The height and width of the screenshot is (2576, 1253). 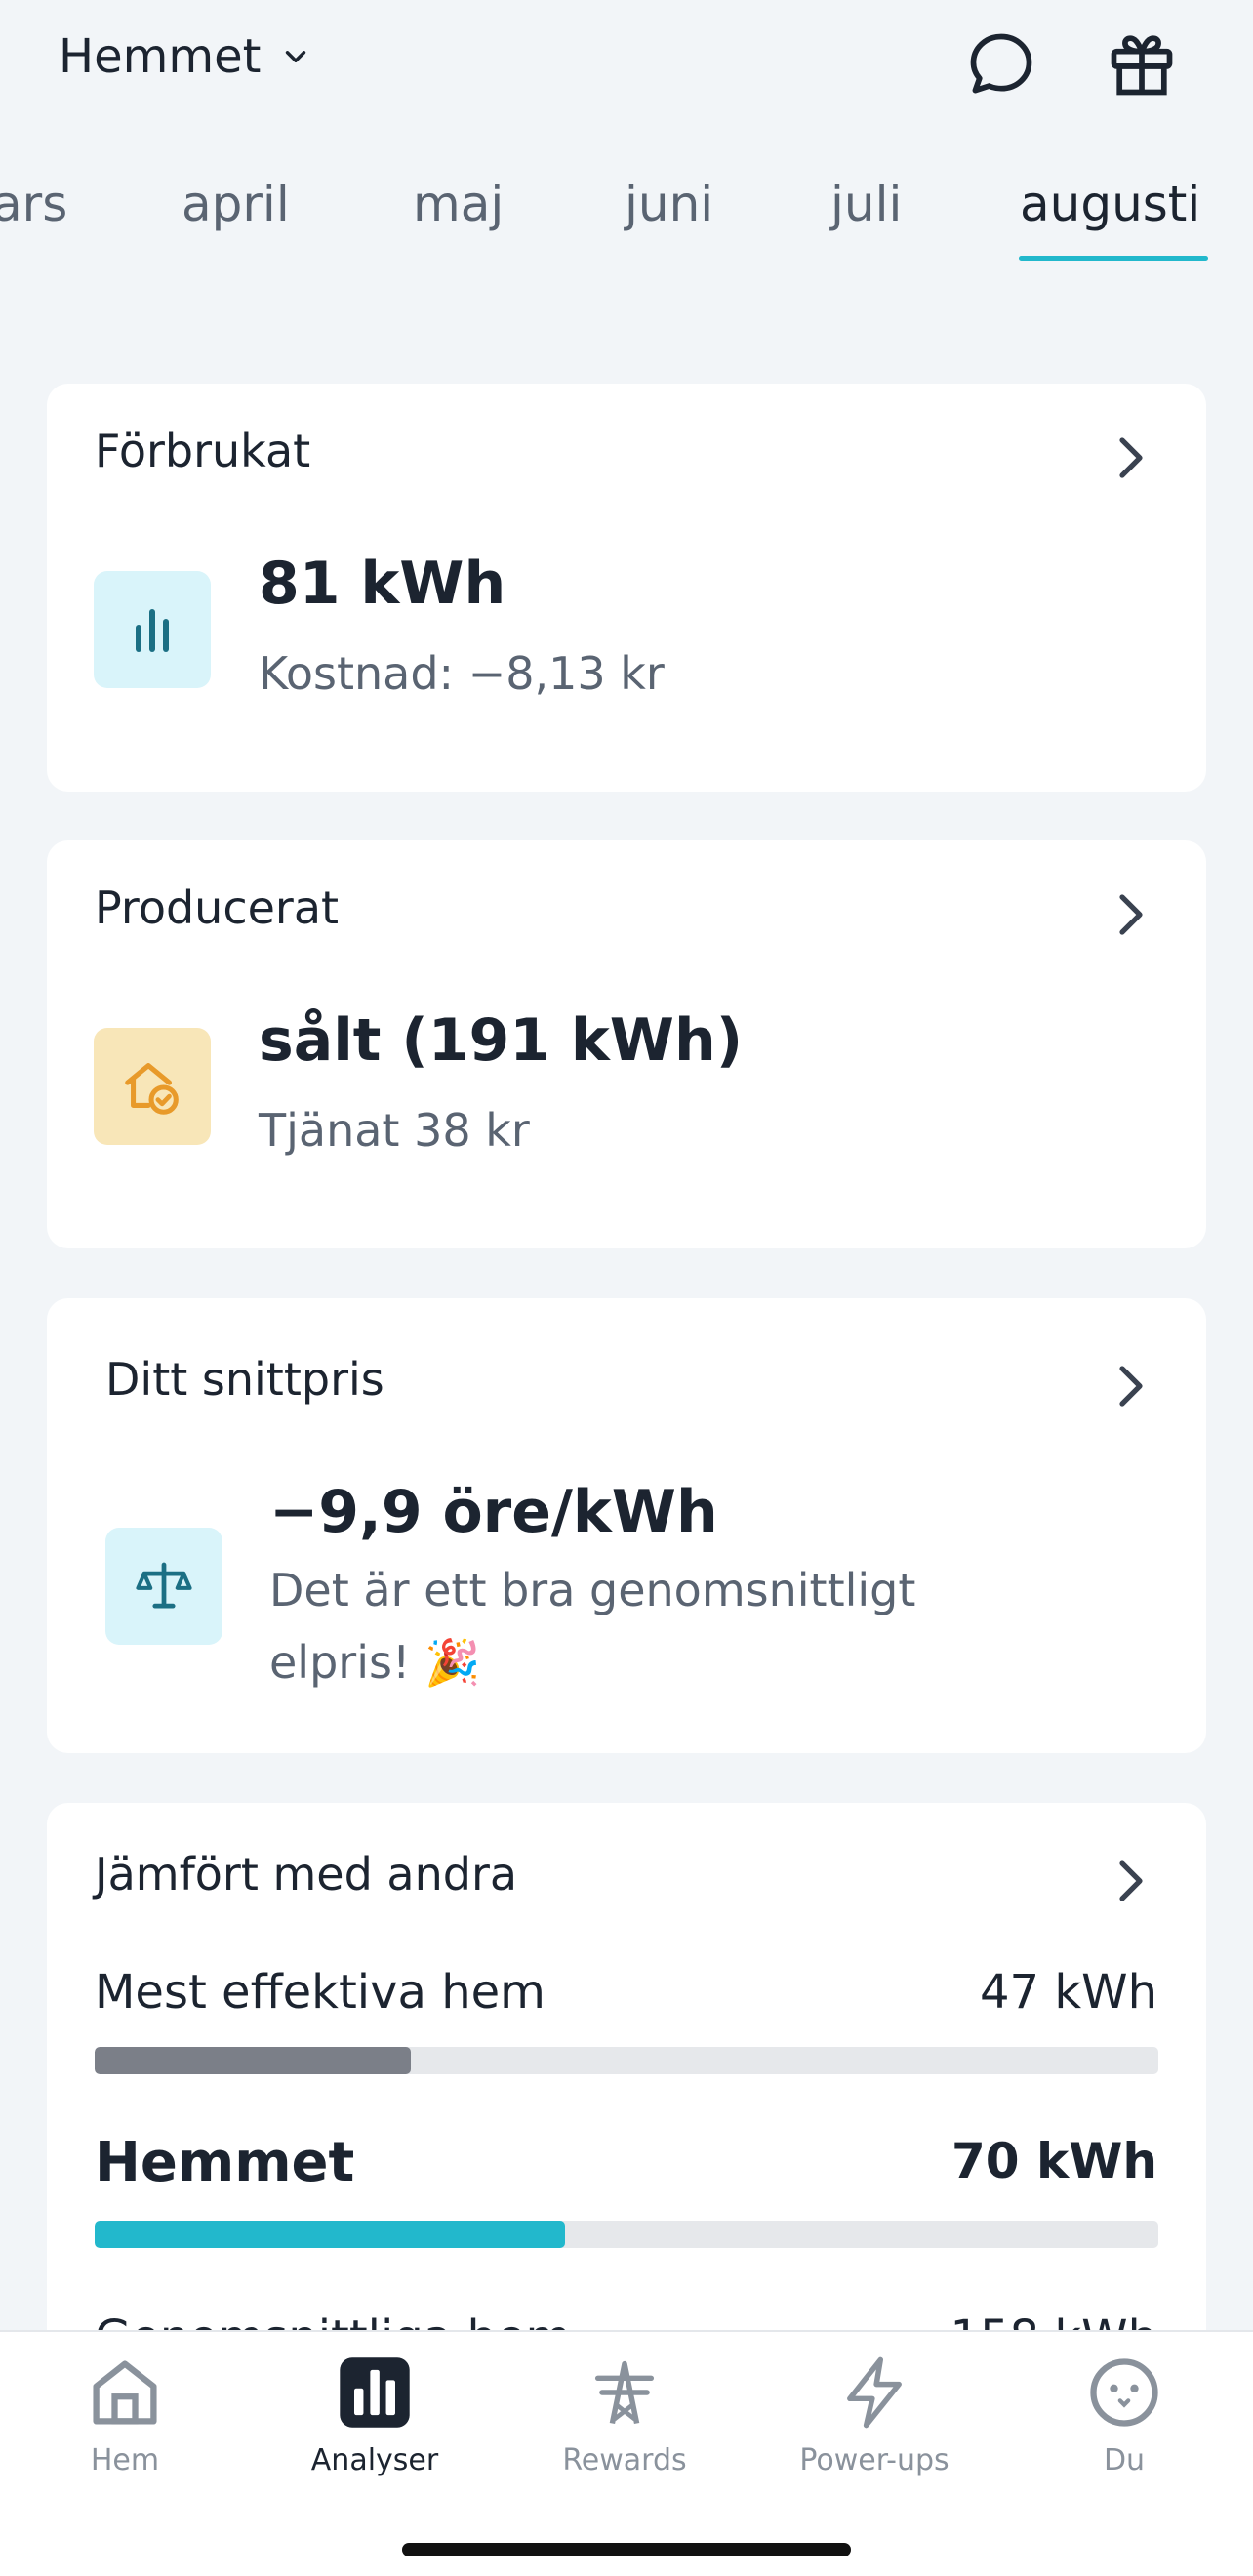 What do you see at coordinates (244, 1379) in the screenshot?
I see `avg-price-title: Ditt snittpris` at bounding box center [244, 1379].